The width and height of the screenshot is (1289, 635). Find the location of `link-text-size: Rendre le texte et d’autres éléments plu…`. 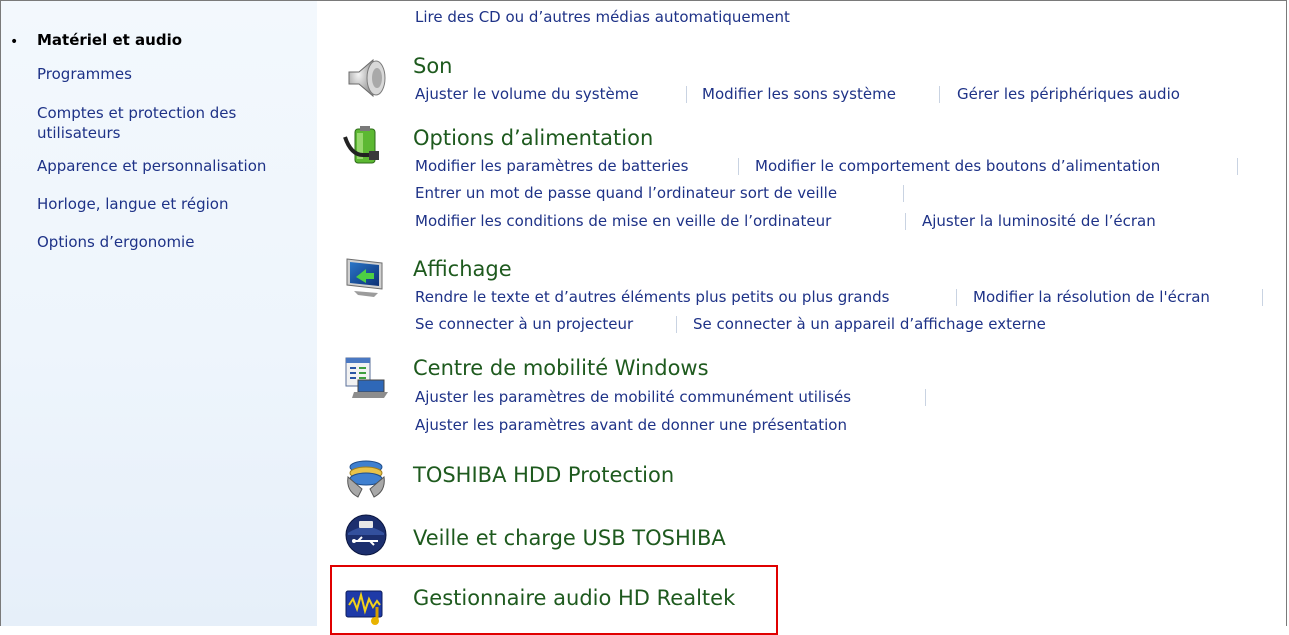

link-text-size: Rendre le texte et d’autres éléments plu… is located at coordinates (652, 297).